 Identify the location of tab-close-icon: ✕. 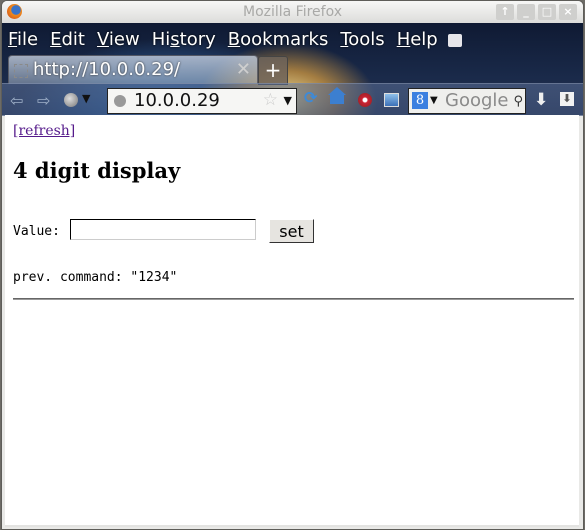
(243, 69).